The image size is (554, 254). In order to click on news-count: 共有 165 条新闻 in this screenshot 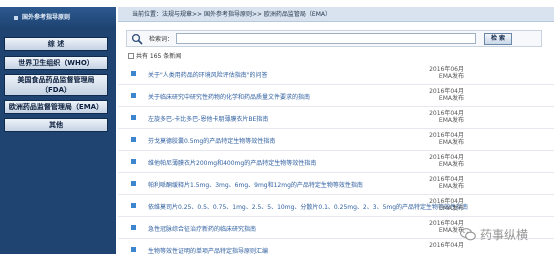, I will do `click(154, 55)`.